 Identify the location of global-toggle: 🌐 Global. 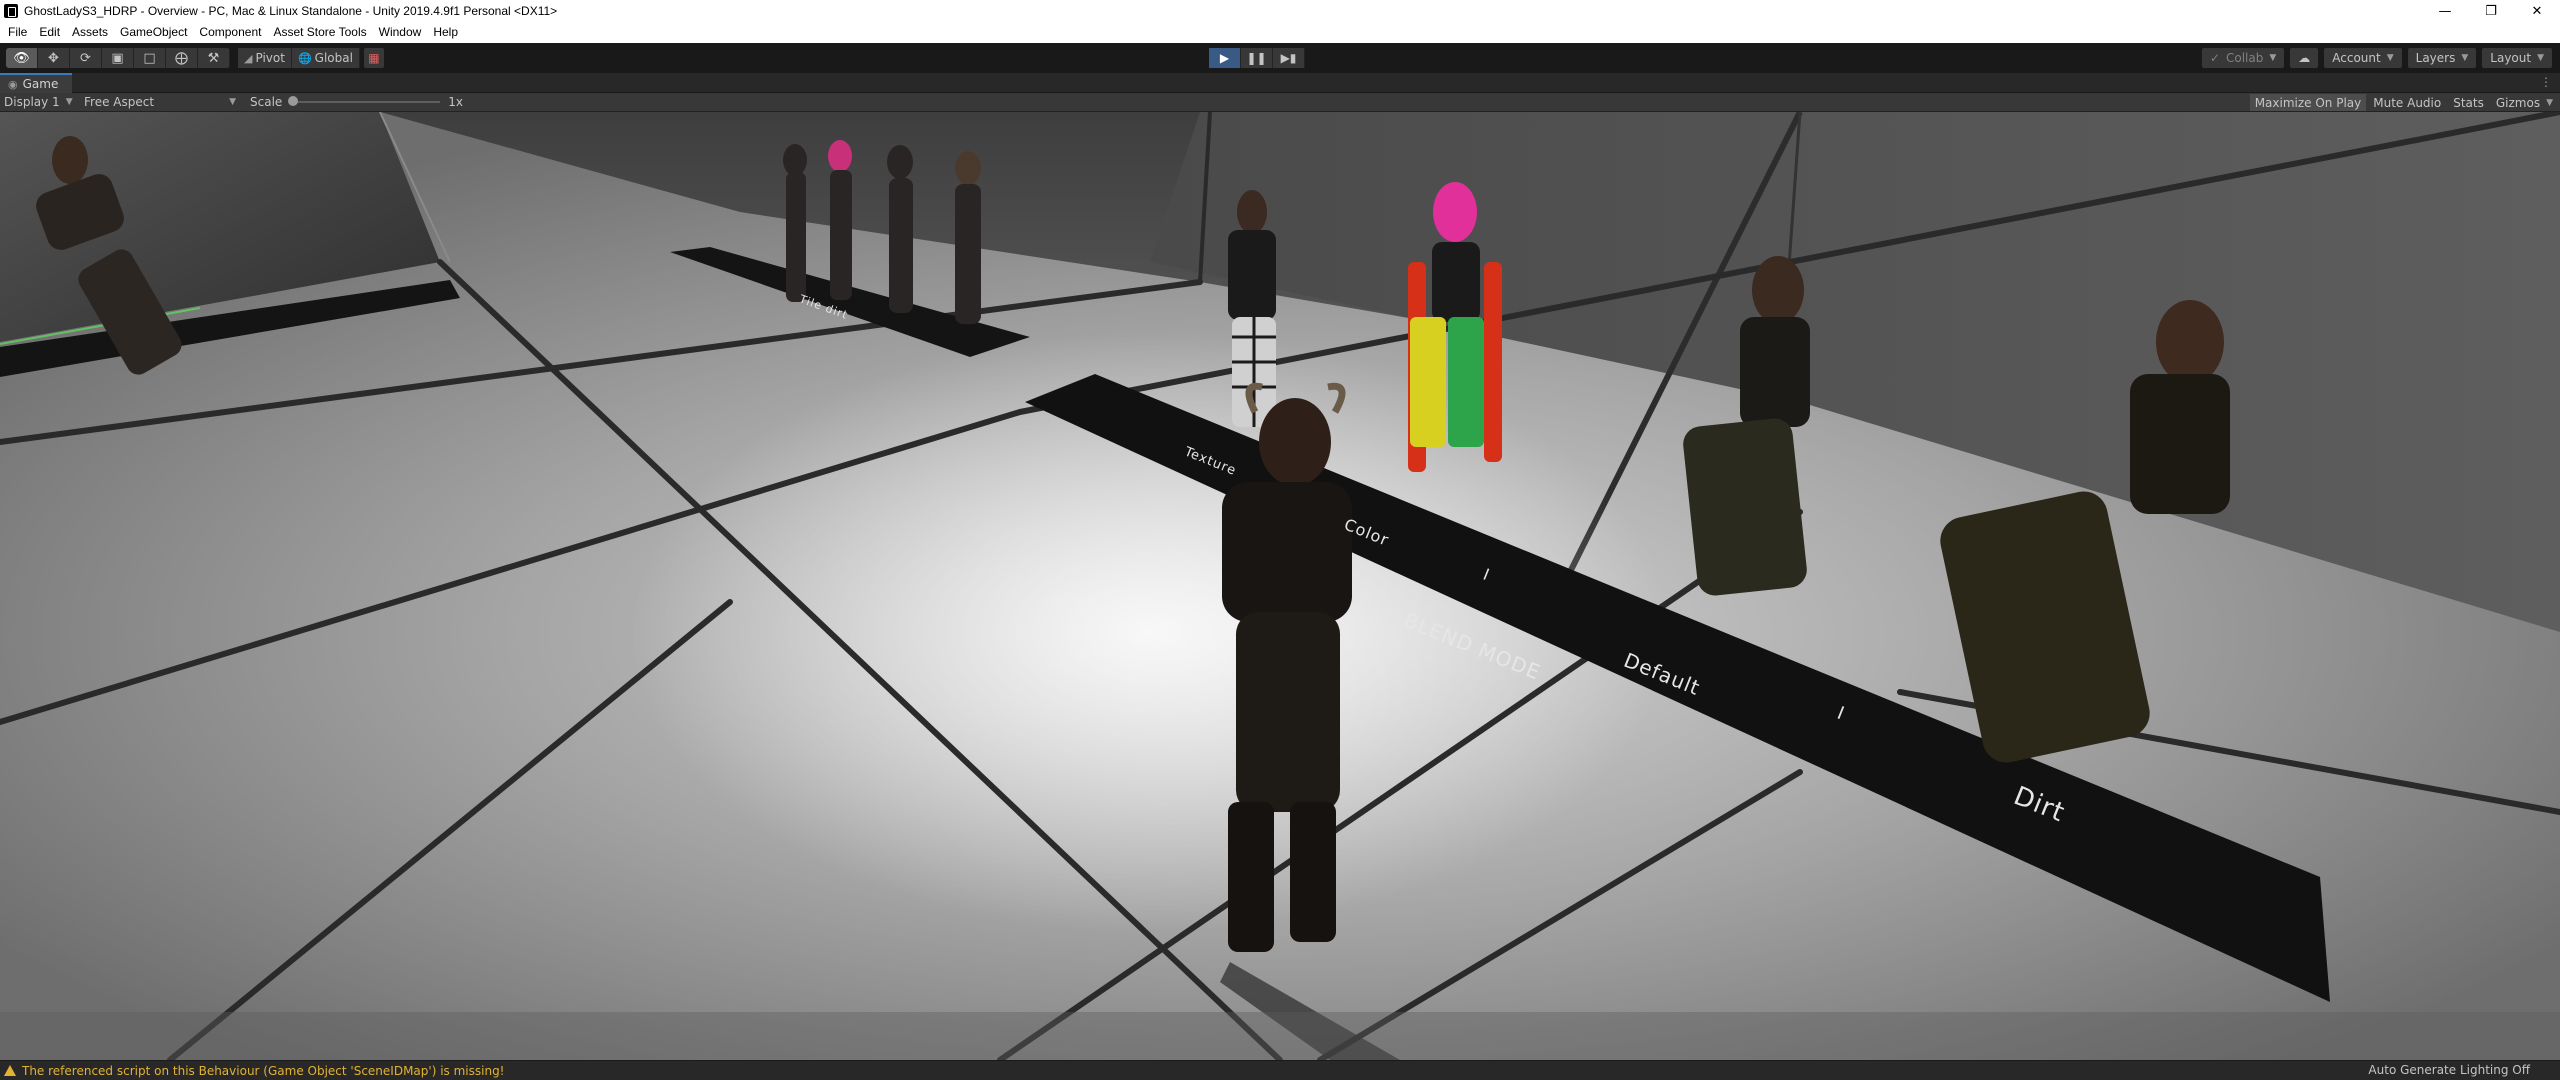
(325, 58).